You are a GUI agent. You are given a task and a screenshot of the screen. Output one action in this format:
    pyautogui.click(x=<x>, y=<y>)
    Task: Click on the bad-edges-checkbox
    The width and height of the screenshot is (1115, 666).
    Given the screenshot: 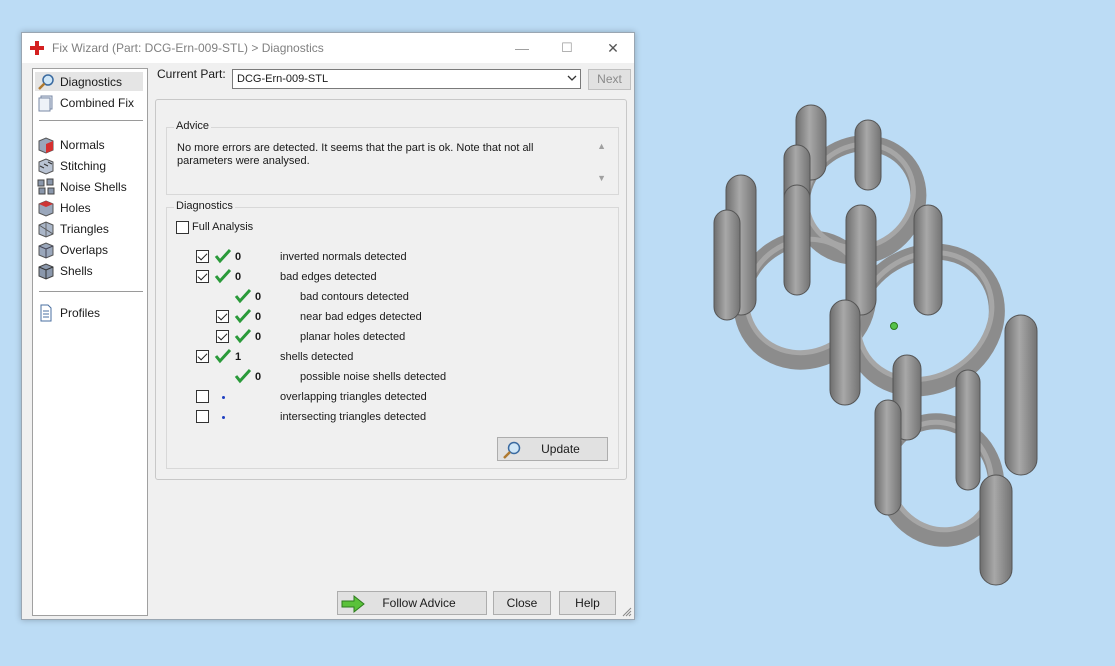 What is the action you would take?
    pyautogui.click(x=202, y=276)
    